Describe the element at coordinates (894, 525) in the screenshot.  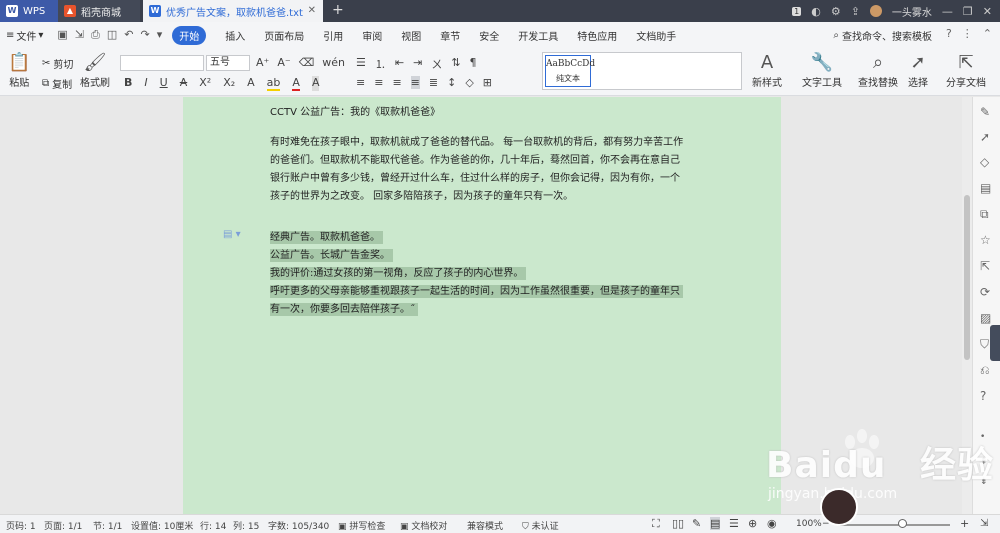
I see `zoom-slider` at that location.